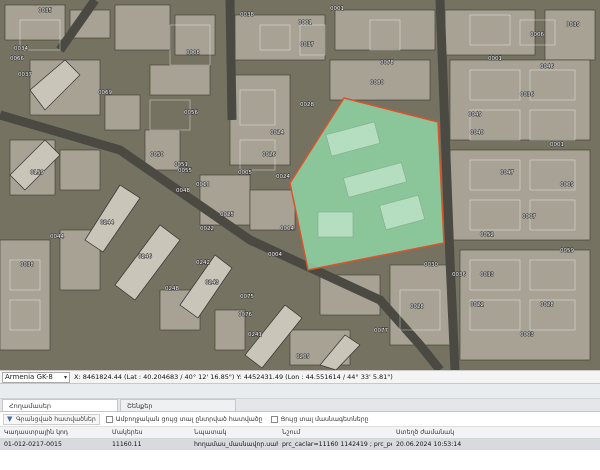 This screenshot has height=470, width=600. What do you see at coordinates (181, 165) in the screenshot?
I see `parcel-label: 0051` at bounding box center [181, 165].